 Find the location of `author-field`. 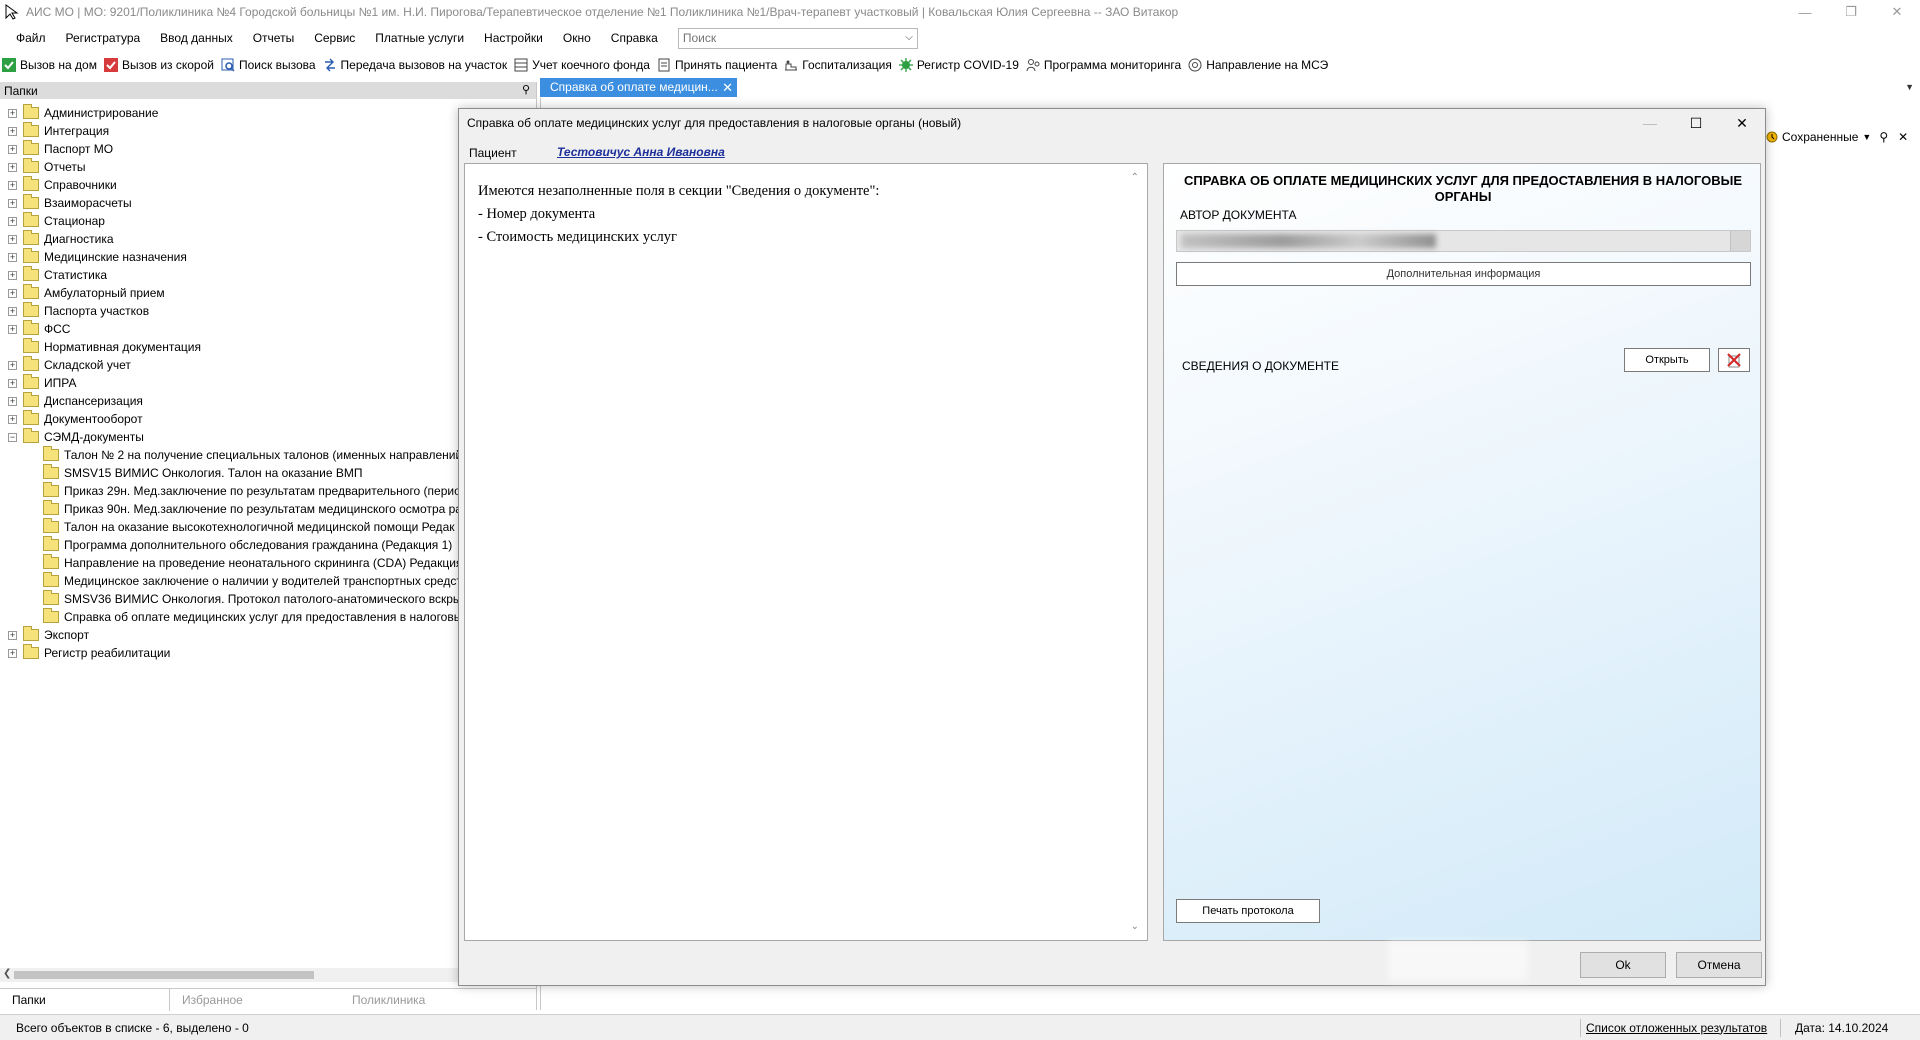

author-field is located at coordinates (1463, 241).